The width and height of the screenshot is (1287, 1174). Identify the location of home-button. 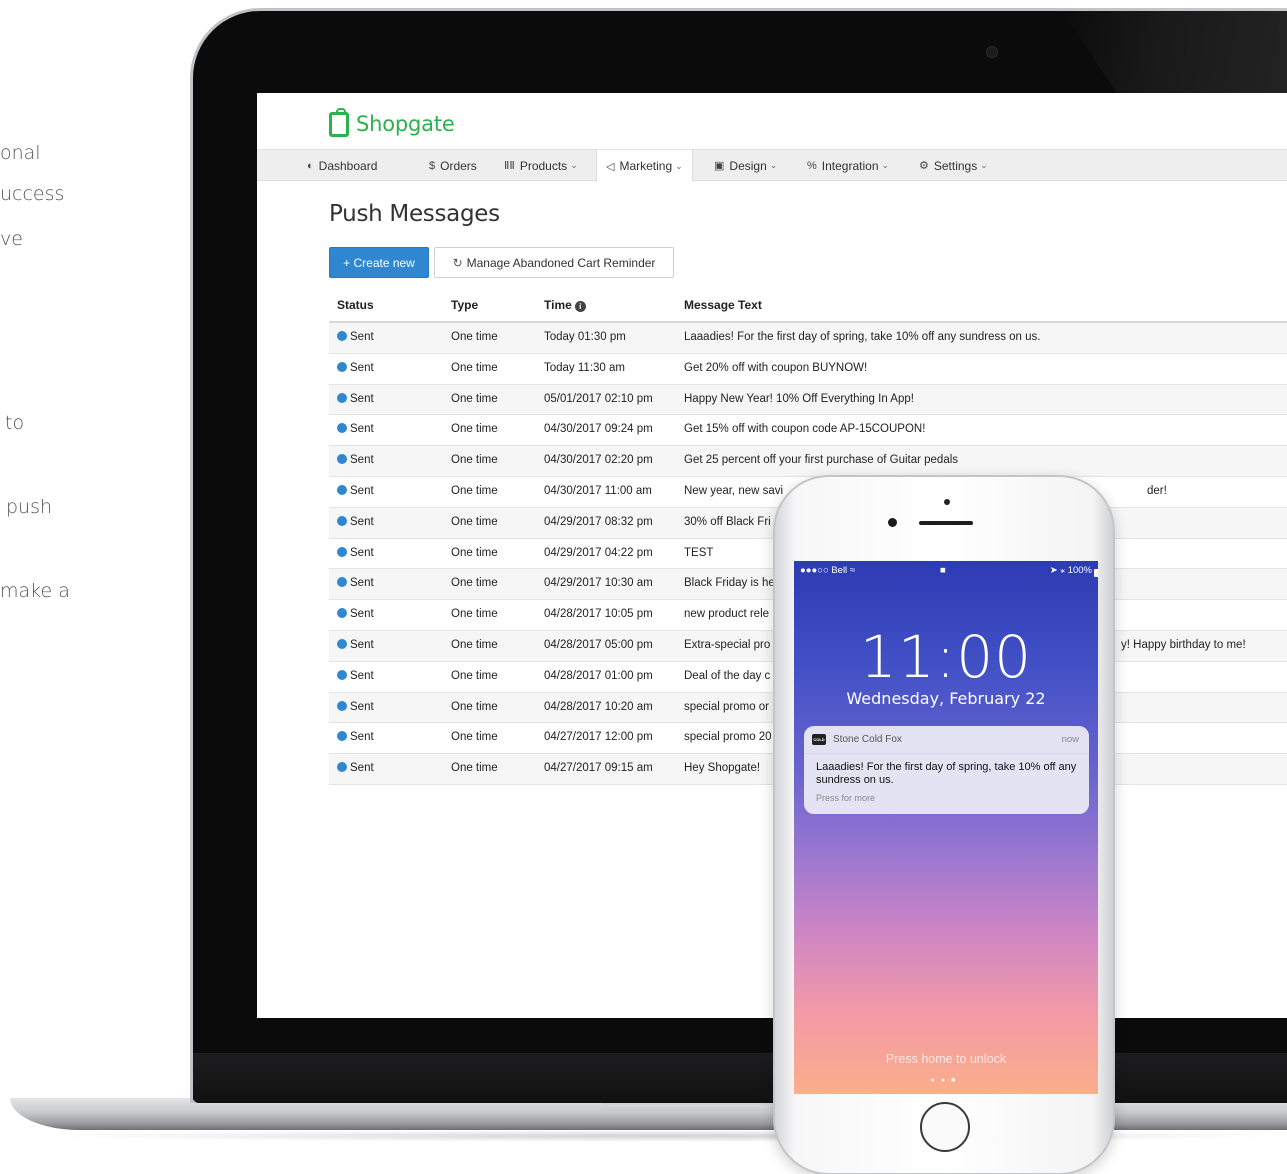
(945, 1127).